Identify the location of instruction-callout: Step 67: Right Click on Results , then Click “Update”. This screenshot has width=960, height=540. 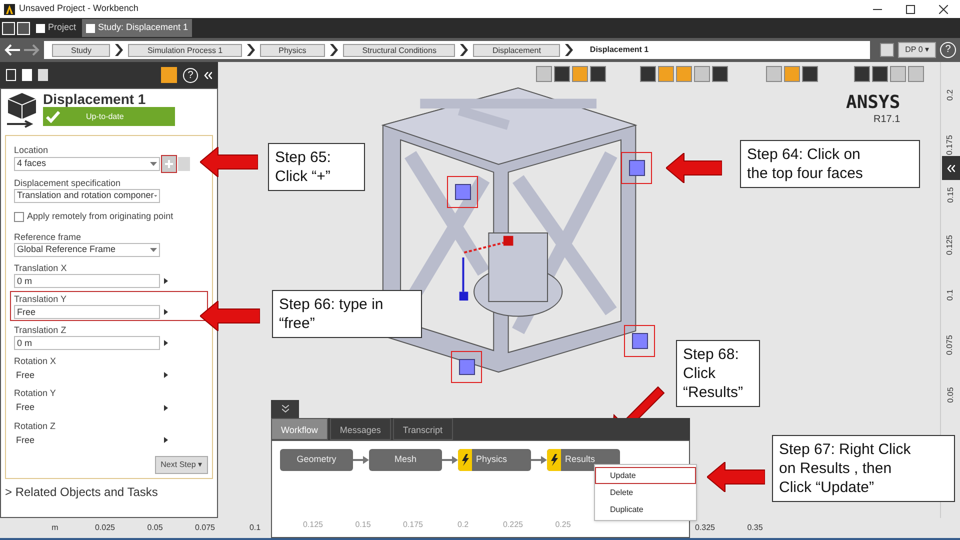
(863, 468).